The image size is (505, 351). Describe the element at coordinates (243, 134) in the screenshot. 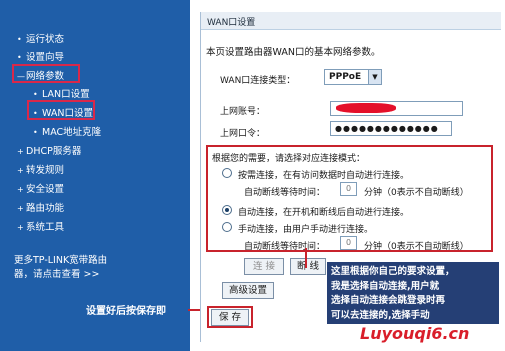

I see `password-label: 上网口令：` at that location.